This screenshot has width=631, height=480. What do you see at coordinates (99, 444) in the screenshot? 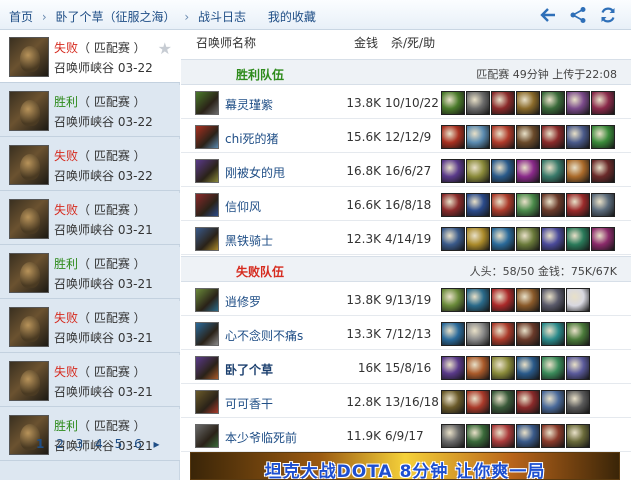
I see `page-link: 4` at bounding box center [99, 444].